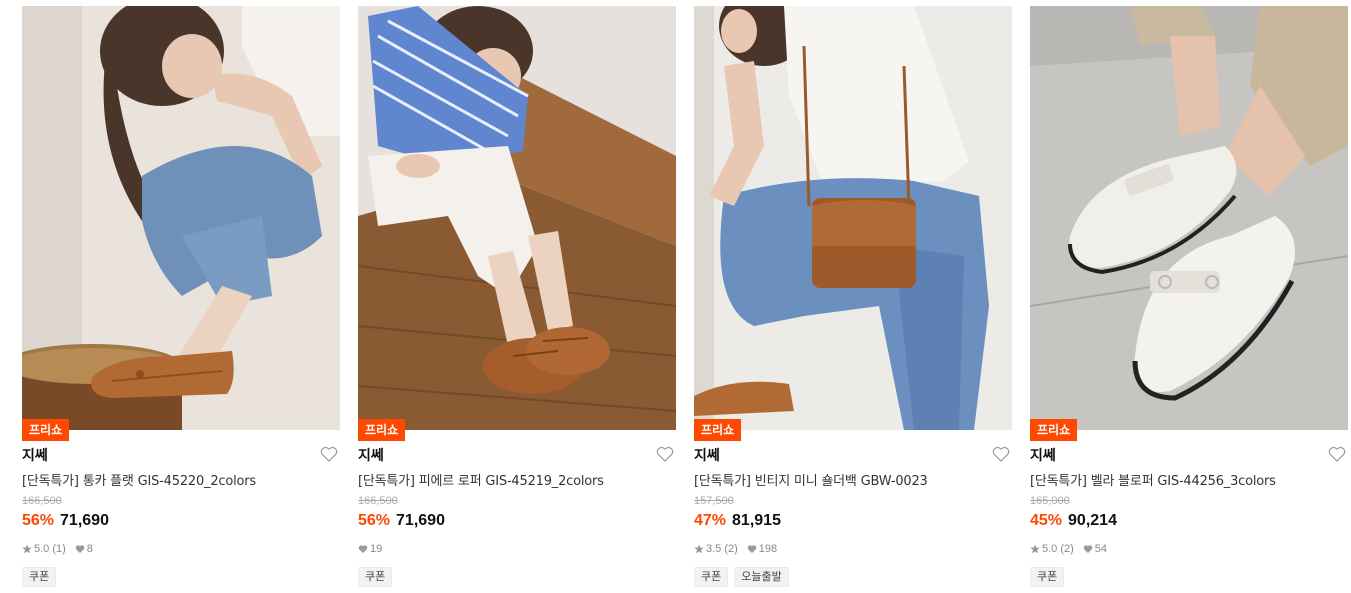 The image size is (1351, 593). What do you see at coordinates (1050, 501) in the screenshot?
I see `original-price: 165,000` at bounding box center [1050, 501].